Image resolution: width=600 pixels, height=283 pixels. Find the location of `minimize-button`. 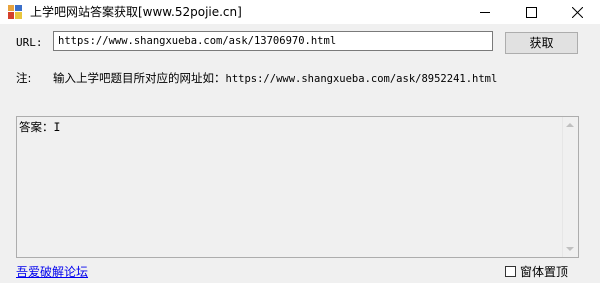

minimize-button is located at coordinates (485, 12).